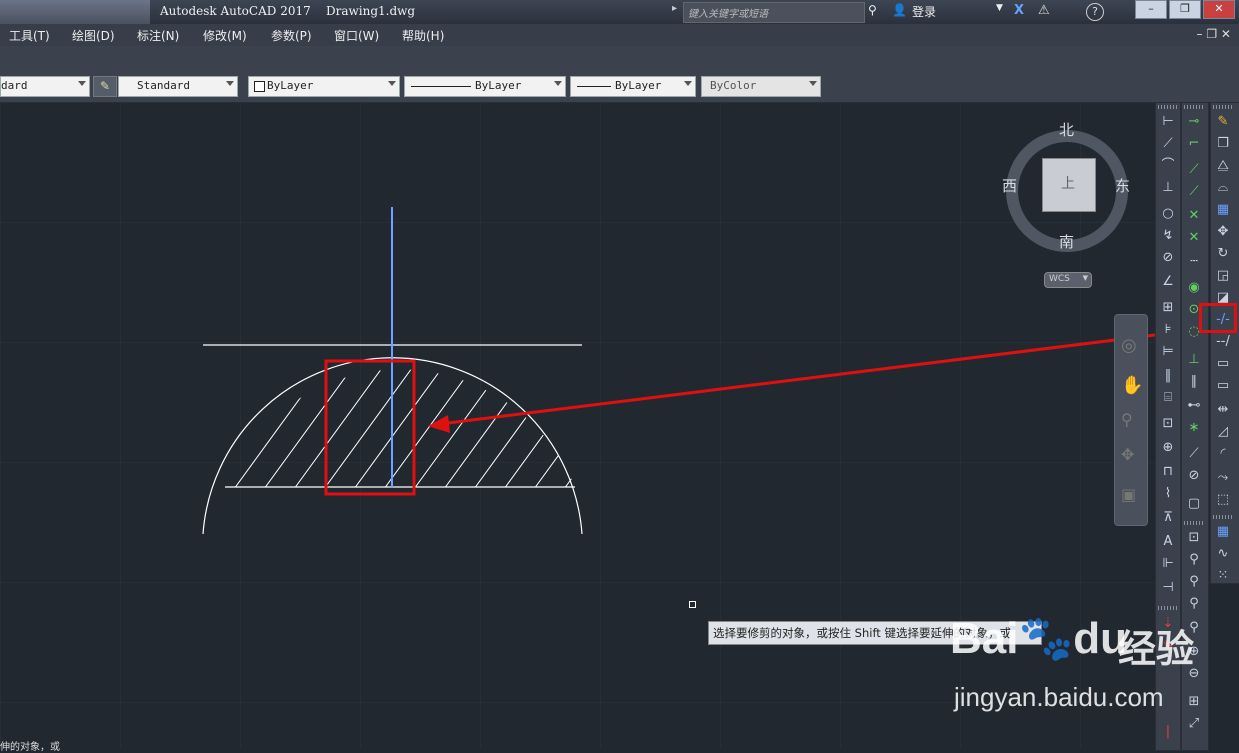 This screenshot has height=753, width=1239. Describe the element at coordinates (872, 10) in the screenshot. I see `binoculars-icon: ⚲` at that location.